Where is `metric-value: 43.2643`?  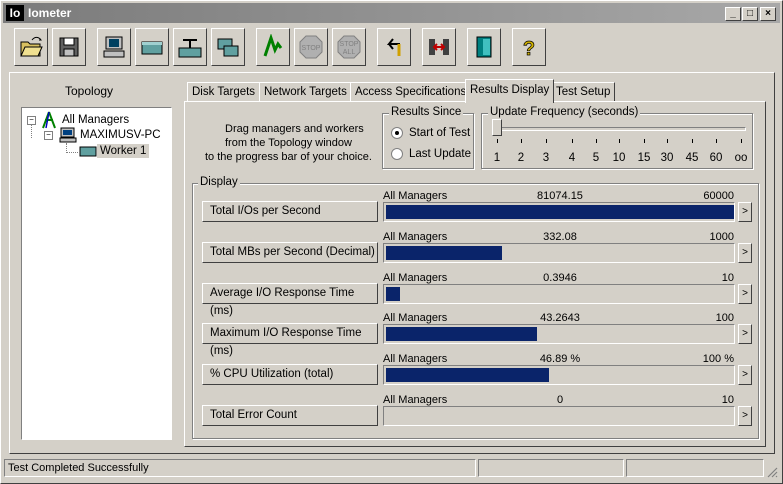
metric-value: 43.2643 is located at coordinates (560, 318).